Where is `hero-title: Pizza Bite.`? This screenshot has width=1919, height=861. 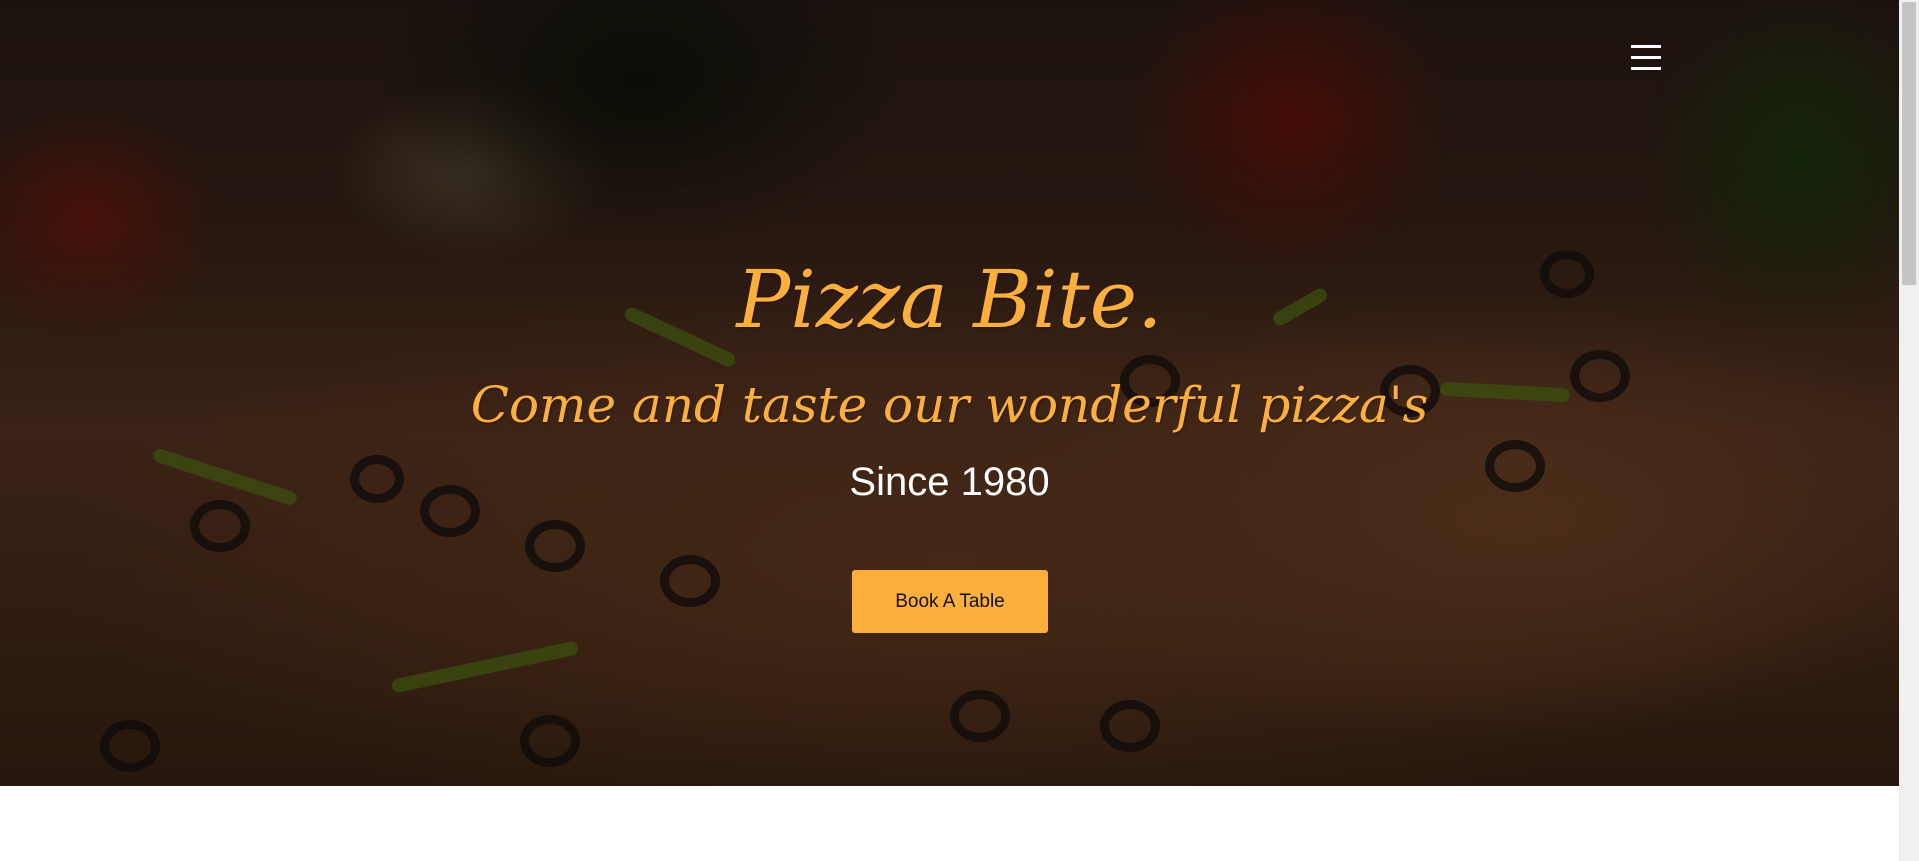
hero-title: Pizza Bite. is located at coordinates (949, 299).